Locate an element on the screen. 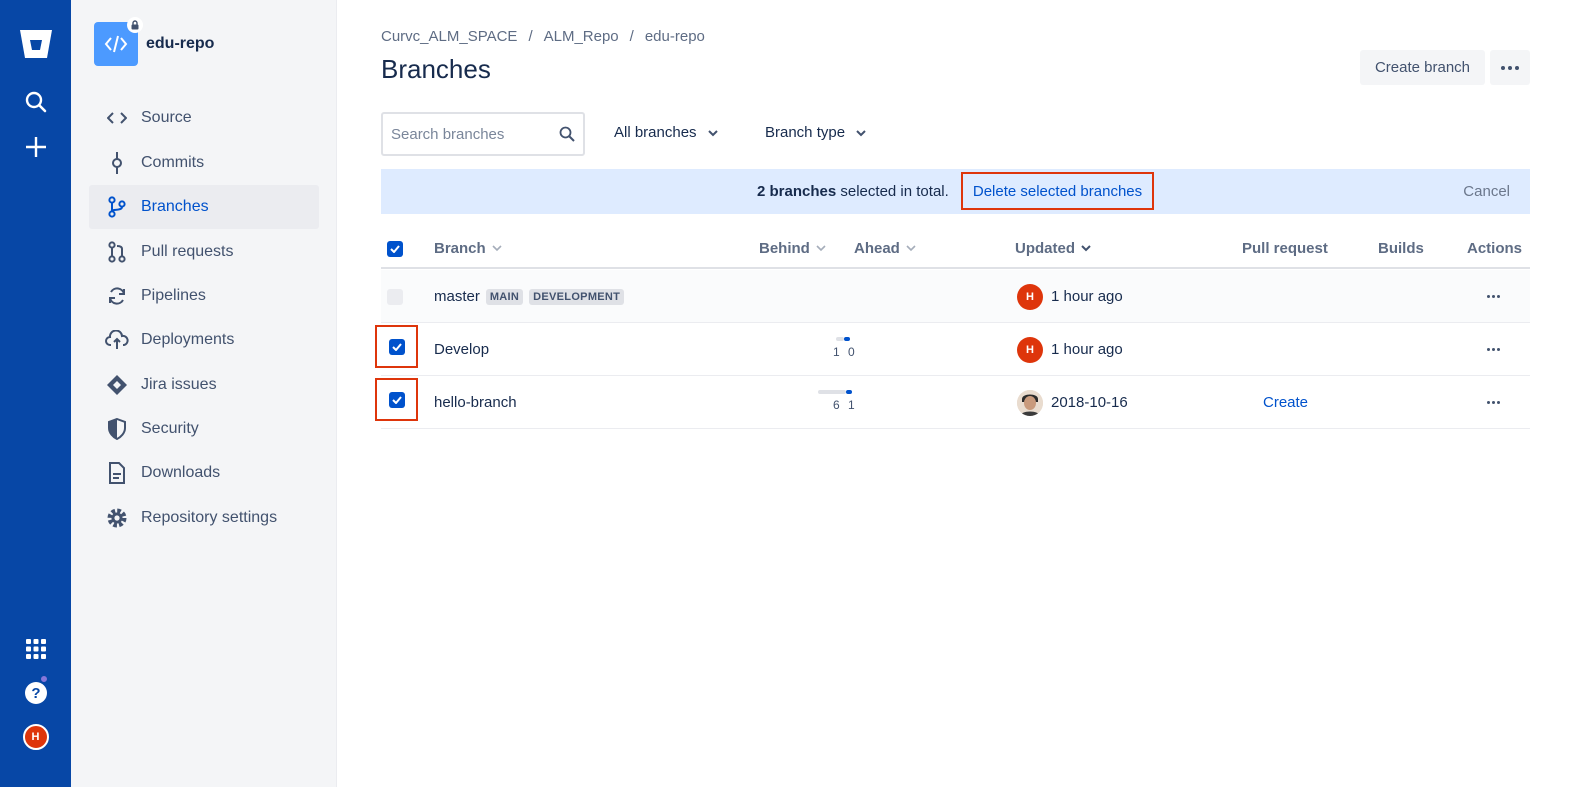  column-header-branch: Branch is located at coordinates (468, 248).